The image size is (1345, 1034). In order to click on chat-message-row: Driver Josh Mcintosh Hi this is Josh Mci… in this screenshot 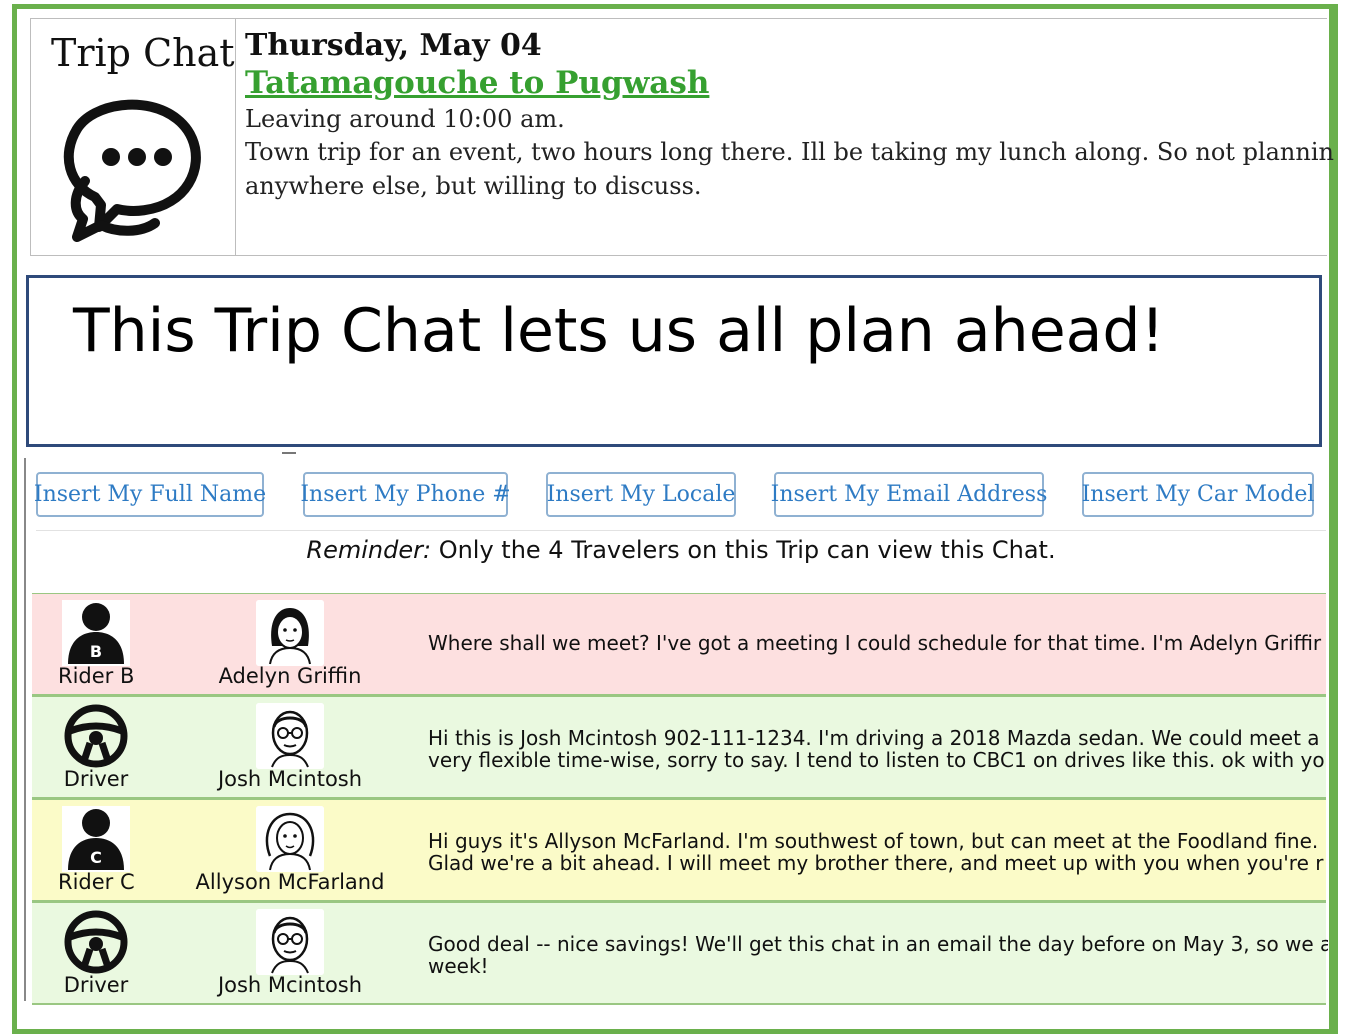, I will do `click(679, 747)`.